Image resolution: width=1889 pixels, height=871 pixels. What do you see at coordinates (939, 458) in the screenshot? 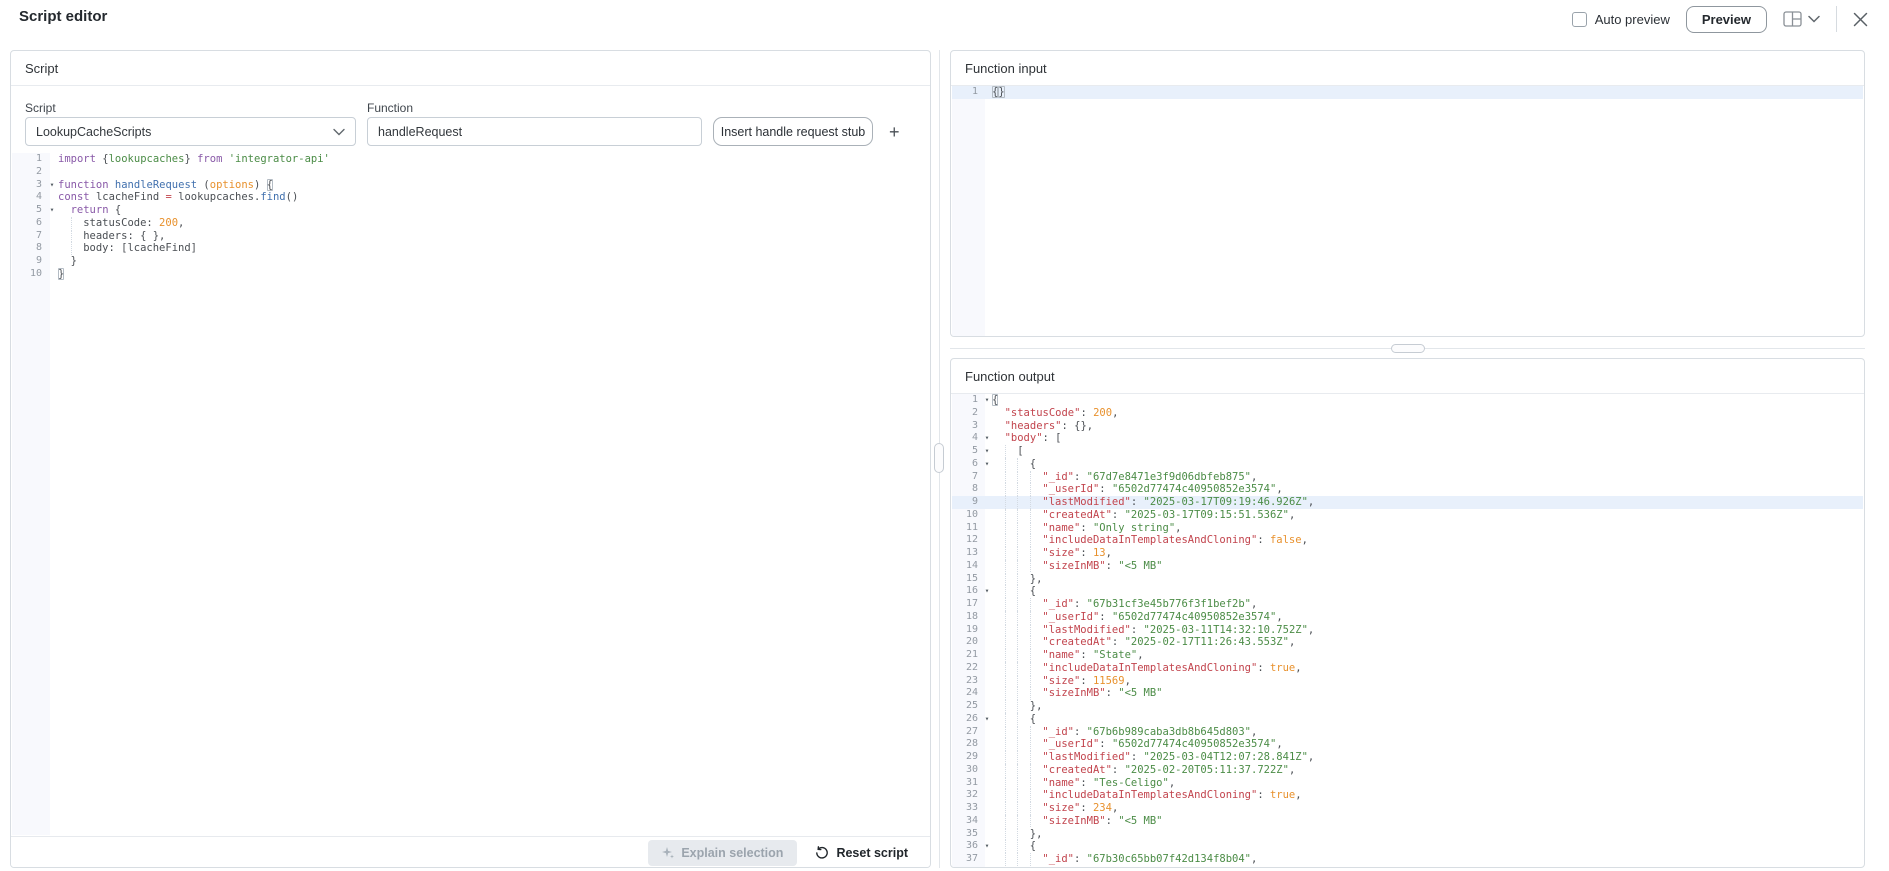
I see `vertical-resize-handle` at bounding box center [939, 458].